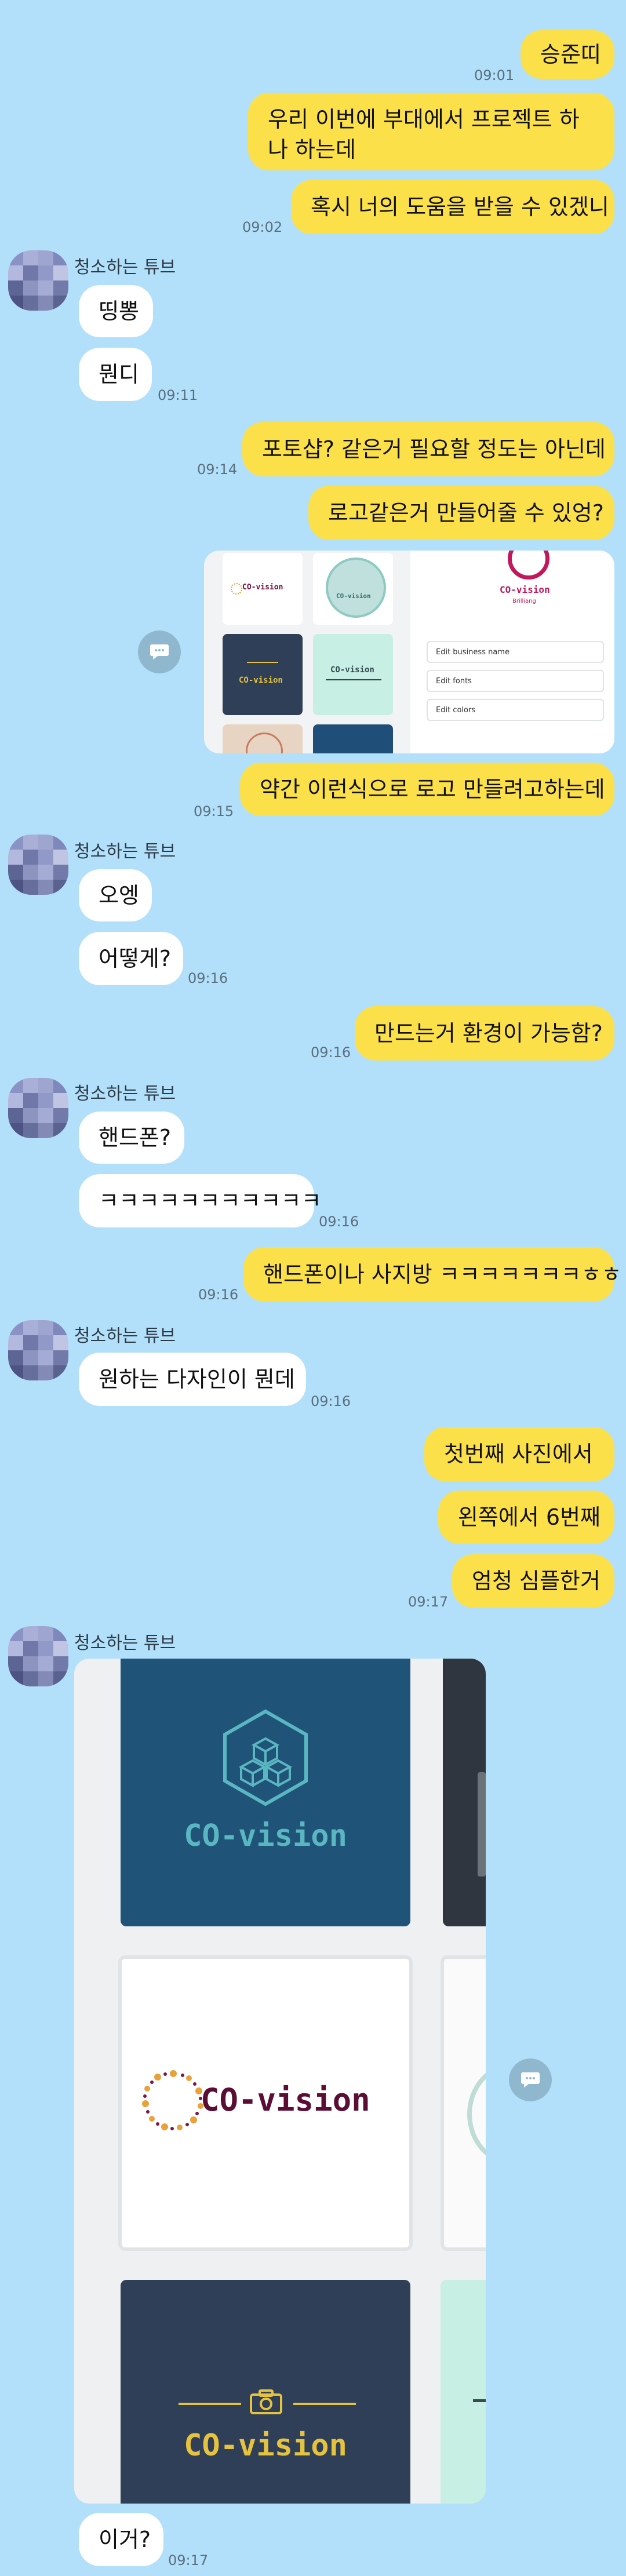 The height and width of the screenshot is (2576, 626). What do you see at coordinates (432, 789) in the screenshot?
I see `message-text: 약간 이런식으로 로고 만들려고하는데` at bounding box center [432, 789].